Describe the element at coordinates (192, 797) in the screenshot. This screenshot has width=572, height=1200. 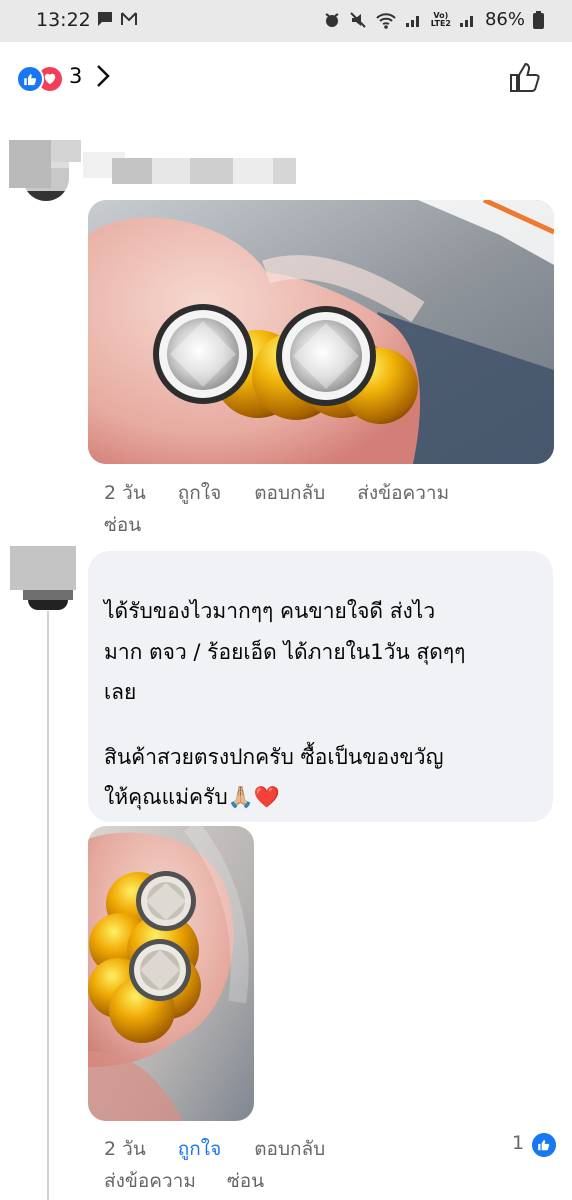
I see `comment-line-6: ให้คุณแม่ครับ🙏🏼❤️` at that location.